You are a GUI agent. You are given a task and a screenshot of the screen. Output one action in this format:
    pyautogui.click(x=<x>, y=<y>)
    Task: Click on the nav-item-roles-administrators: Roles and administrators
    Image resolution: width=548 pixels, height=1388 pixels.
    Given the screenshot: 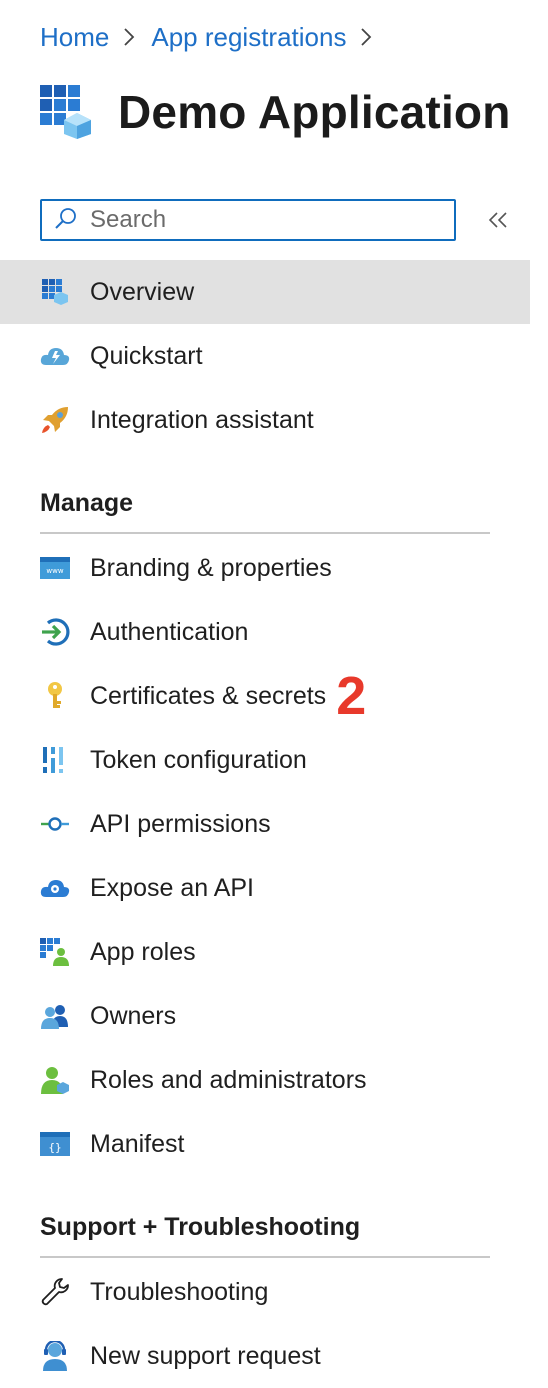 What is the action you would take?
    pyautogui.click(x=265, y=1080)
    